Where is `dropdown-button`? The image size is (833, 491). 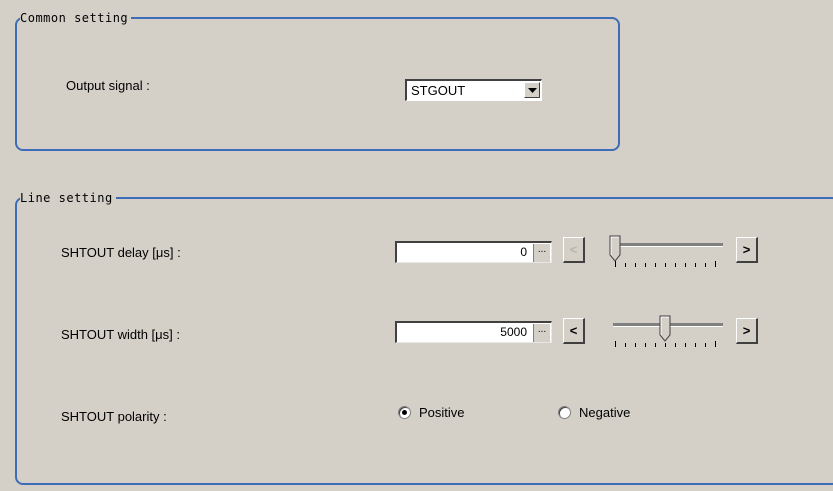 dropdown-button is located at coordinates (532, 90).